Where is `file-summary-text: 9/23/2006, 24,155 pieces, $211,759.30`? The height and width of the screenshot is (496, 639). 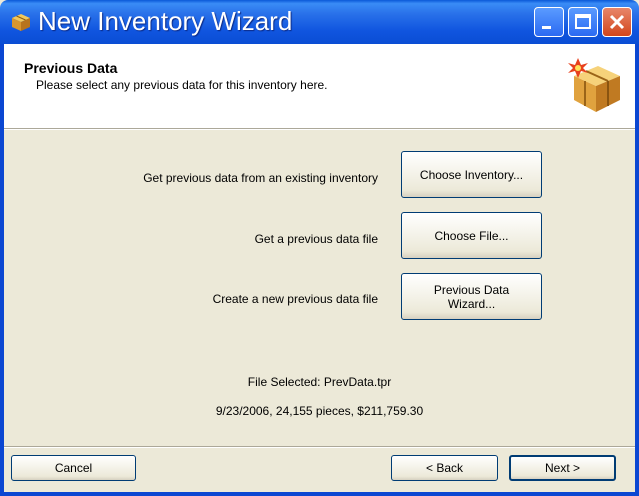 file-summary-text: 9/23/2006, 24,155 pieces, $211,759.30 is located at coordinates (319, 411).